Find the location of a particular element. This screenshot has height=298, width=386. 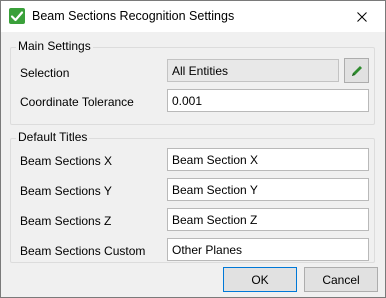

close-button is located at coordinates (362, 16).